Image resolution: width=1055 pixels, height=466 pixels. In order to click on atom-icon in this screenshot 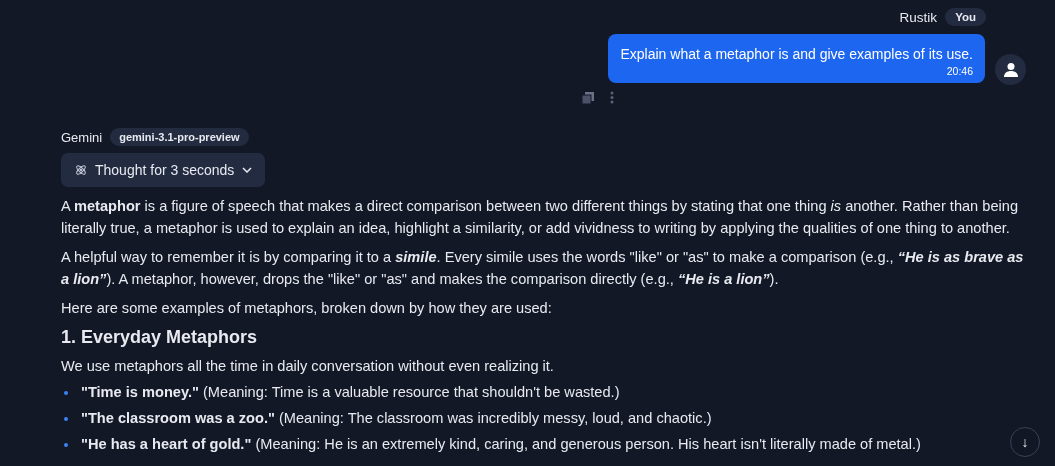, I will do `click(81, 170)`.